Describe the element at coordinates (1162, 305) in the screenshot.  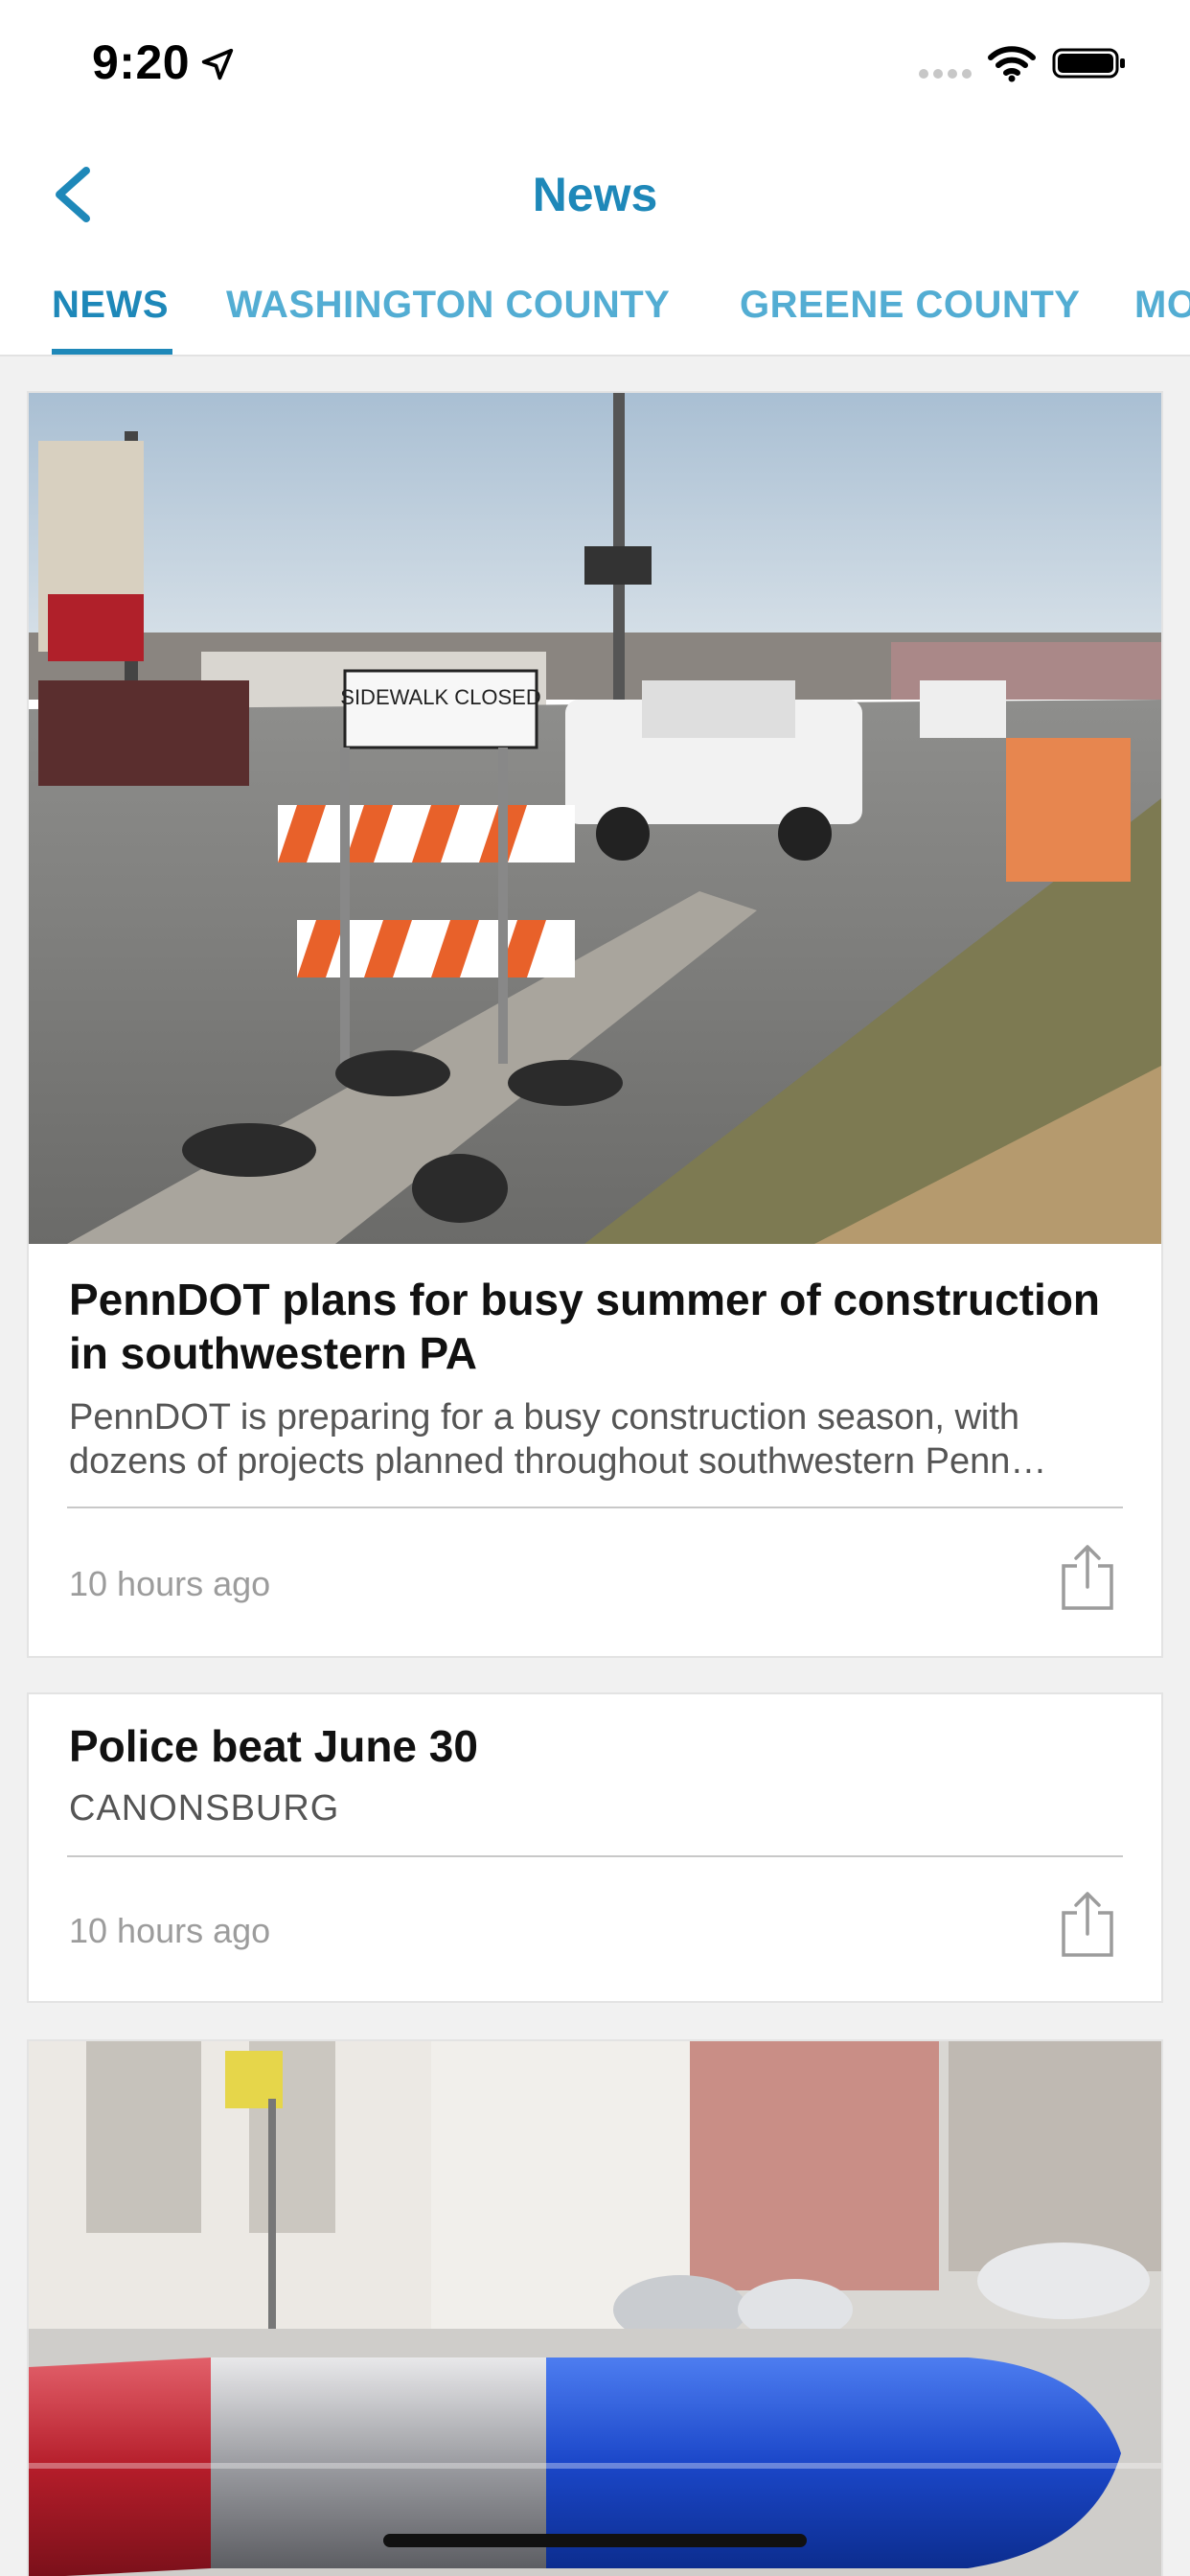
I see `tab-more: MO` at that location.